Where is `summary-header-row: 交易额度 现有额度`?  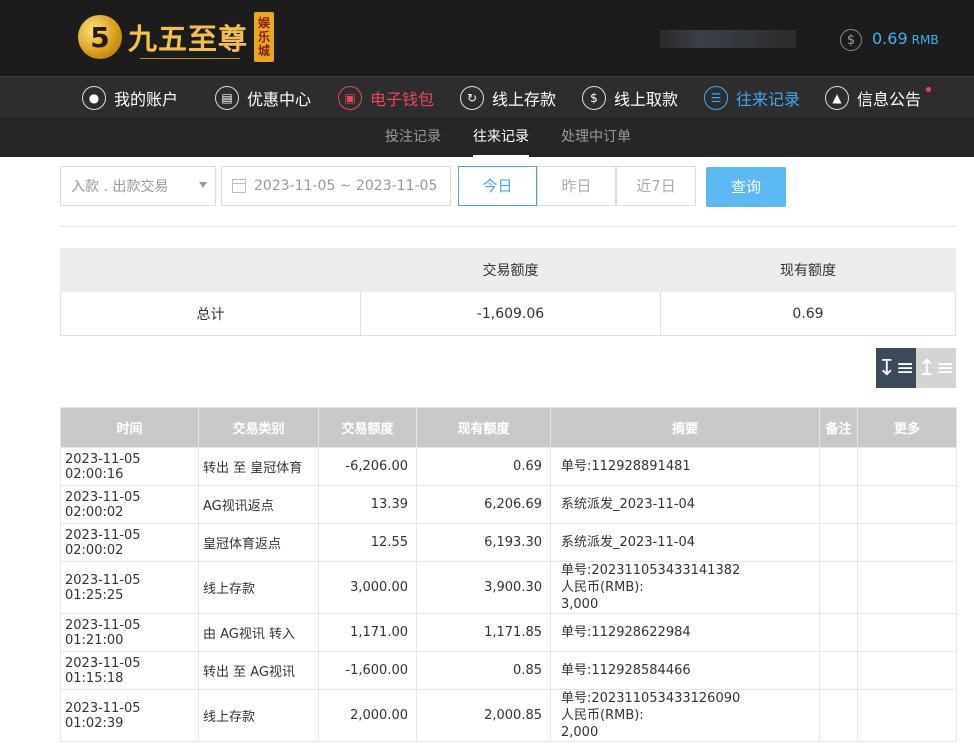 summary-header-row: 交易额度 现有额度 is located at coordinates (508, 270).